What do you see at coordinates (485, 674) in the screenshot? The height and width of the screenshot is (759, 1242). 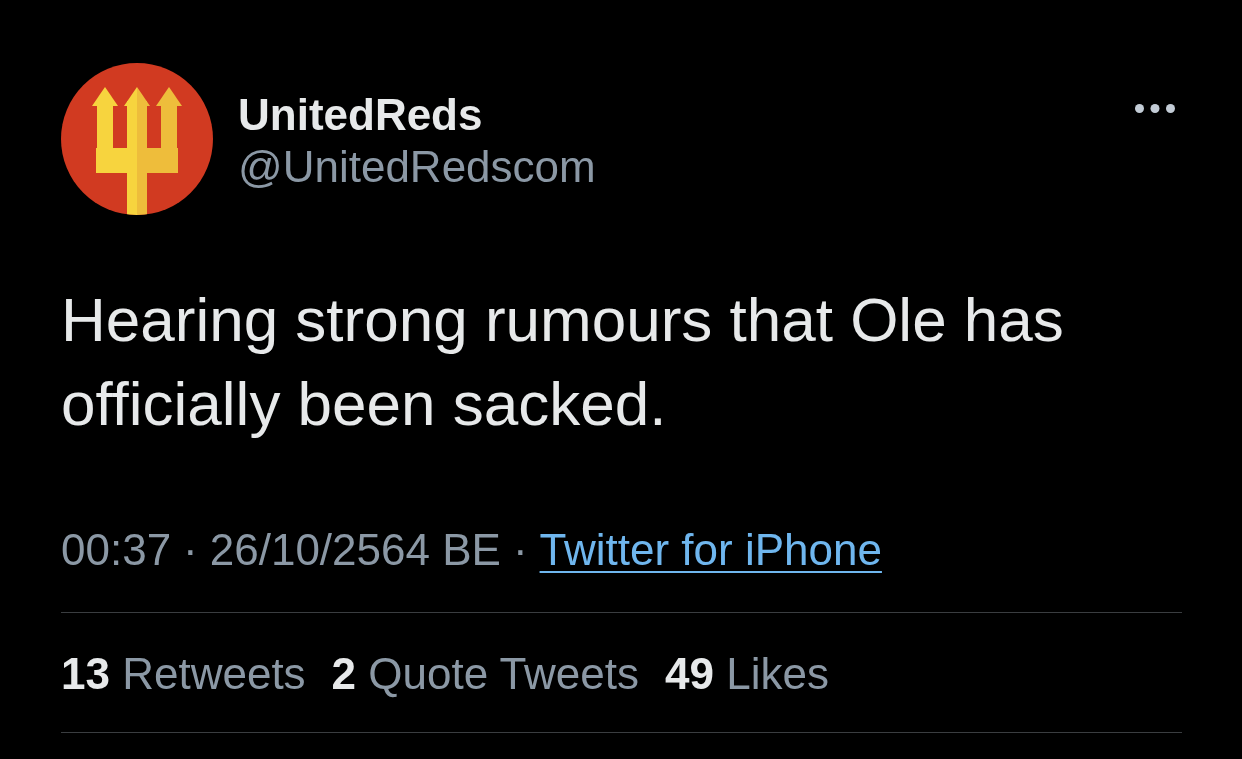 I see `stat-link: 2 Quote Tweets` at bounding box center [485, 674].